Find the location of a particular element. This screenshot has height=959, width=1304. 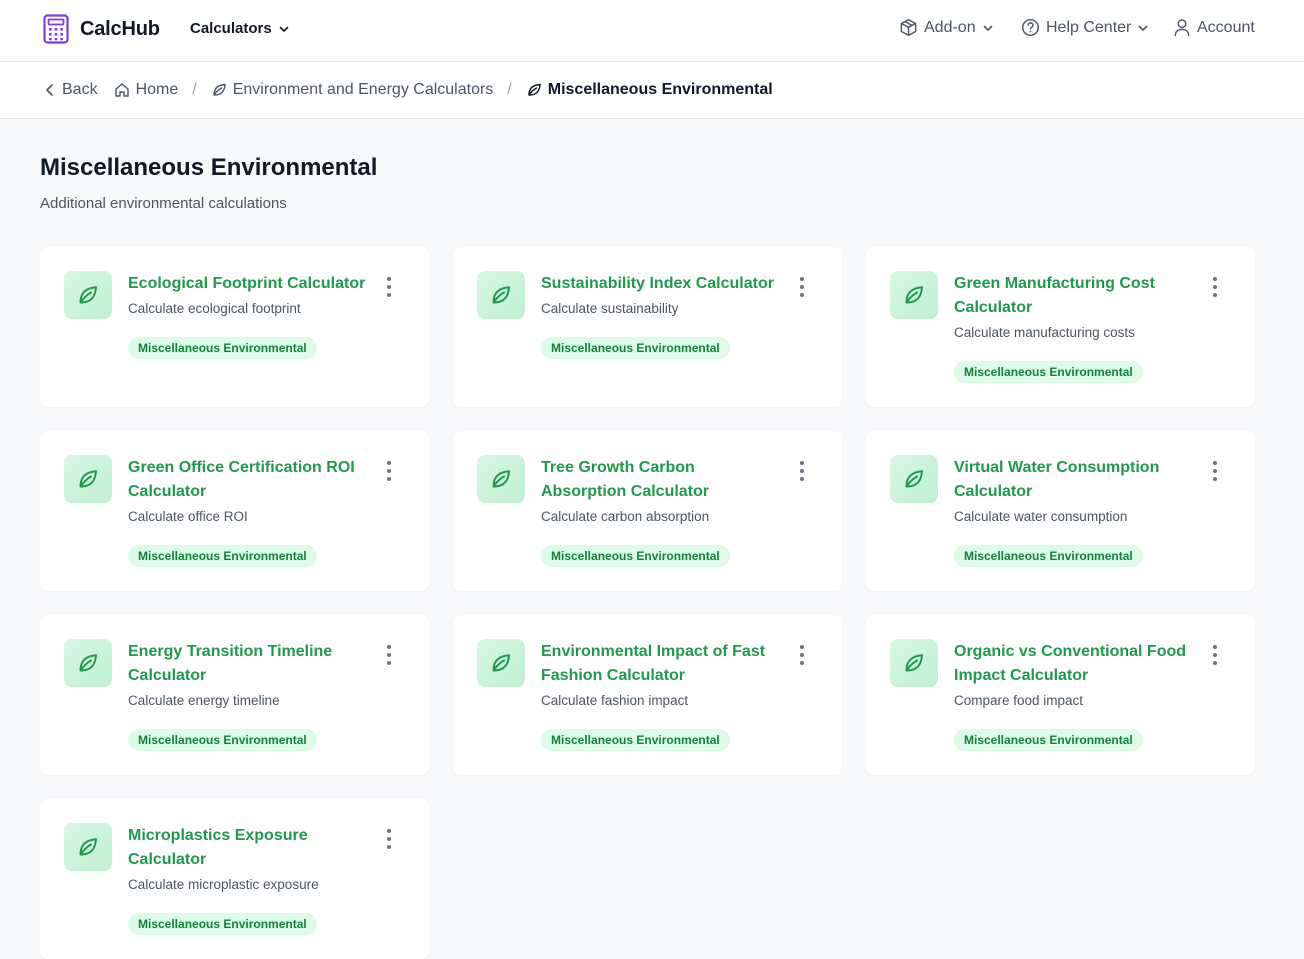

calculator-logo-icon is located at coordinates (56, 29).